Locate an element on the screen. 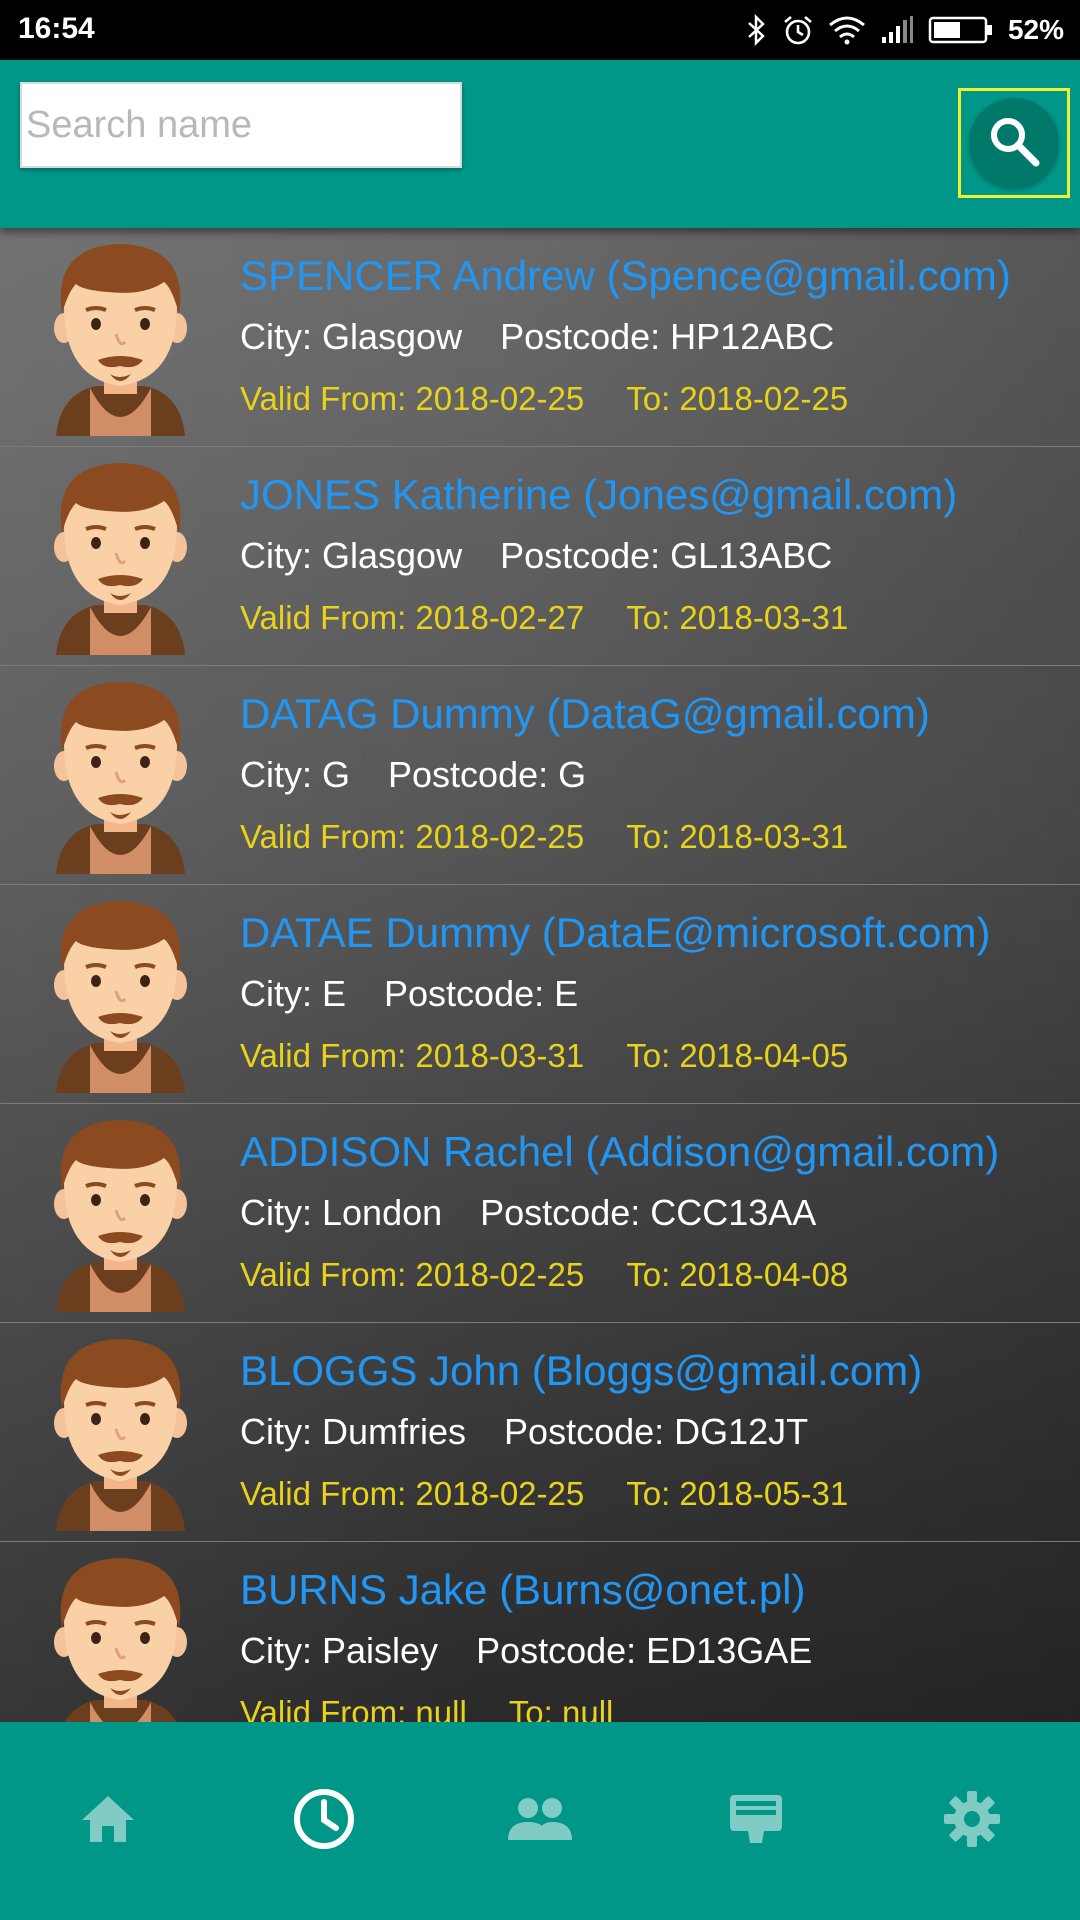 This screenshot has width=1080, height=1920. status-bar: 16:54 52% is located at coordinates (540, 30).